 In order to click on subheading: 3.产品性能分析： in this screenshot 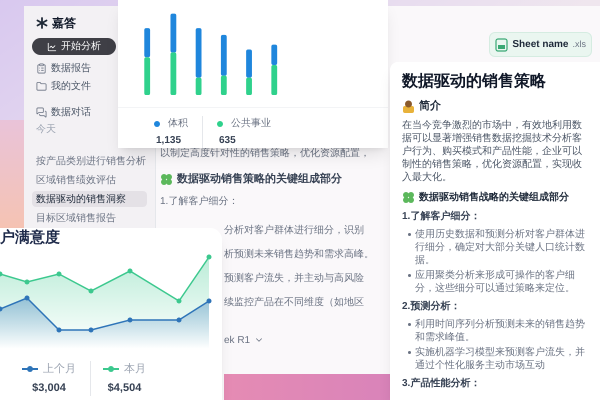, I will do `click(442, 383)`.